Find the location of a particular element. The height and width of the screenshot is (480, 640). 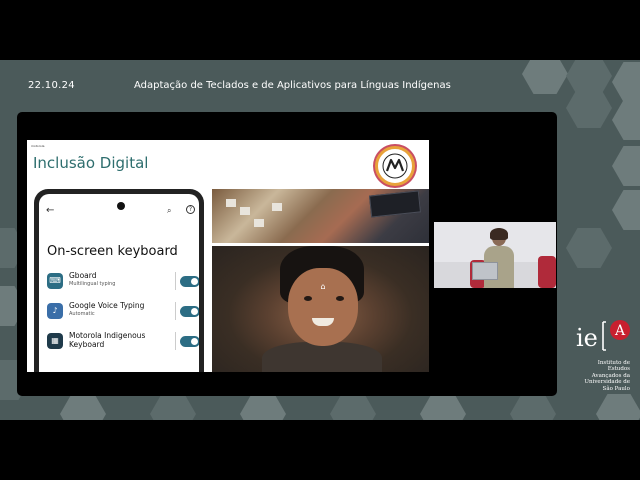

slide-label: motorola is located at coordinates (38, 146).